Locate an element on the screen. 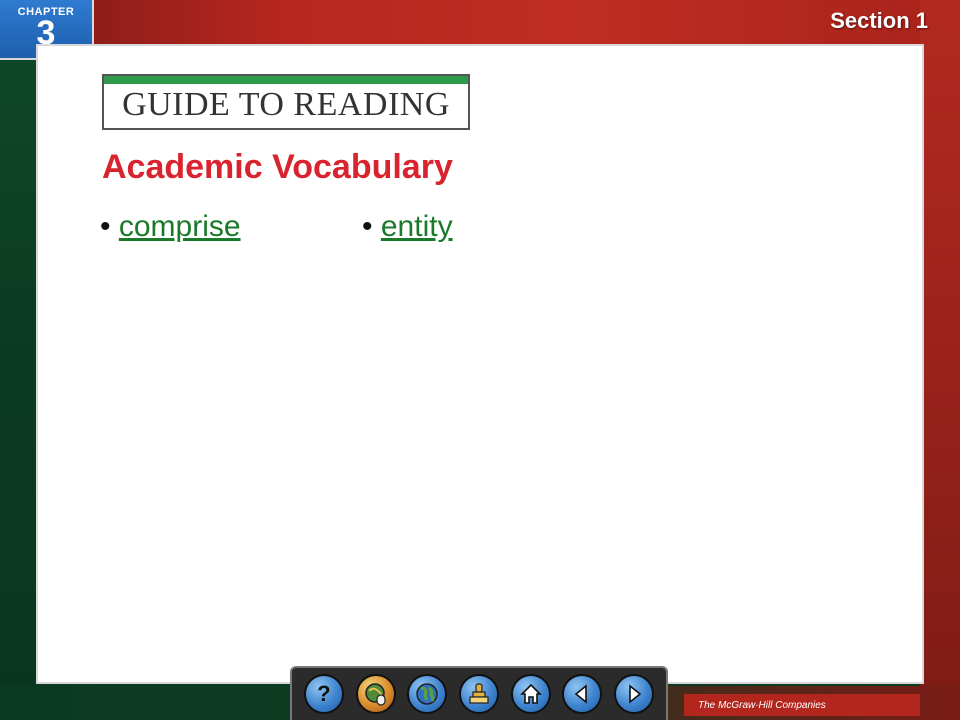 The width and height of the screenshot is (960, 720). home-button is located at coordinates (530, 694).